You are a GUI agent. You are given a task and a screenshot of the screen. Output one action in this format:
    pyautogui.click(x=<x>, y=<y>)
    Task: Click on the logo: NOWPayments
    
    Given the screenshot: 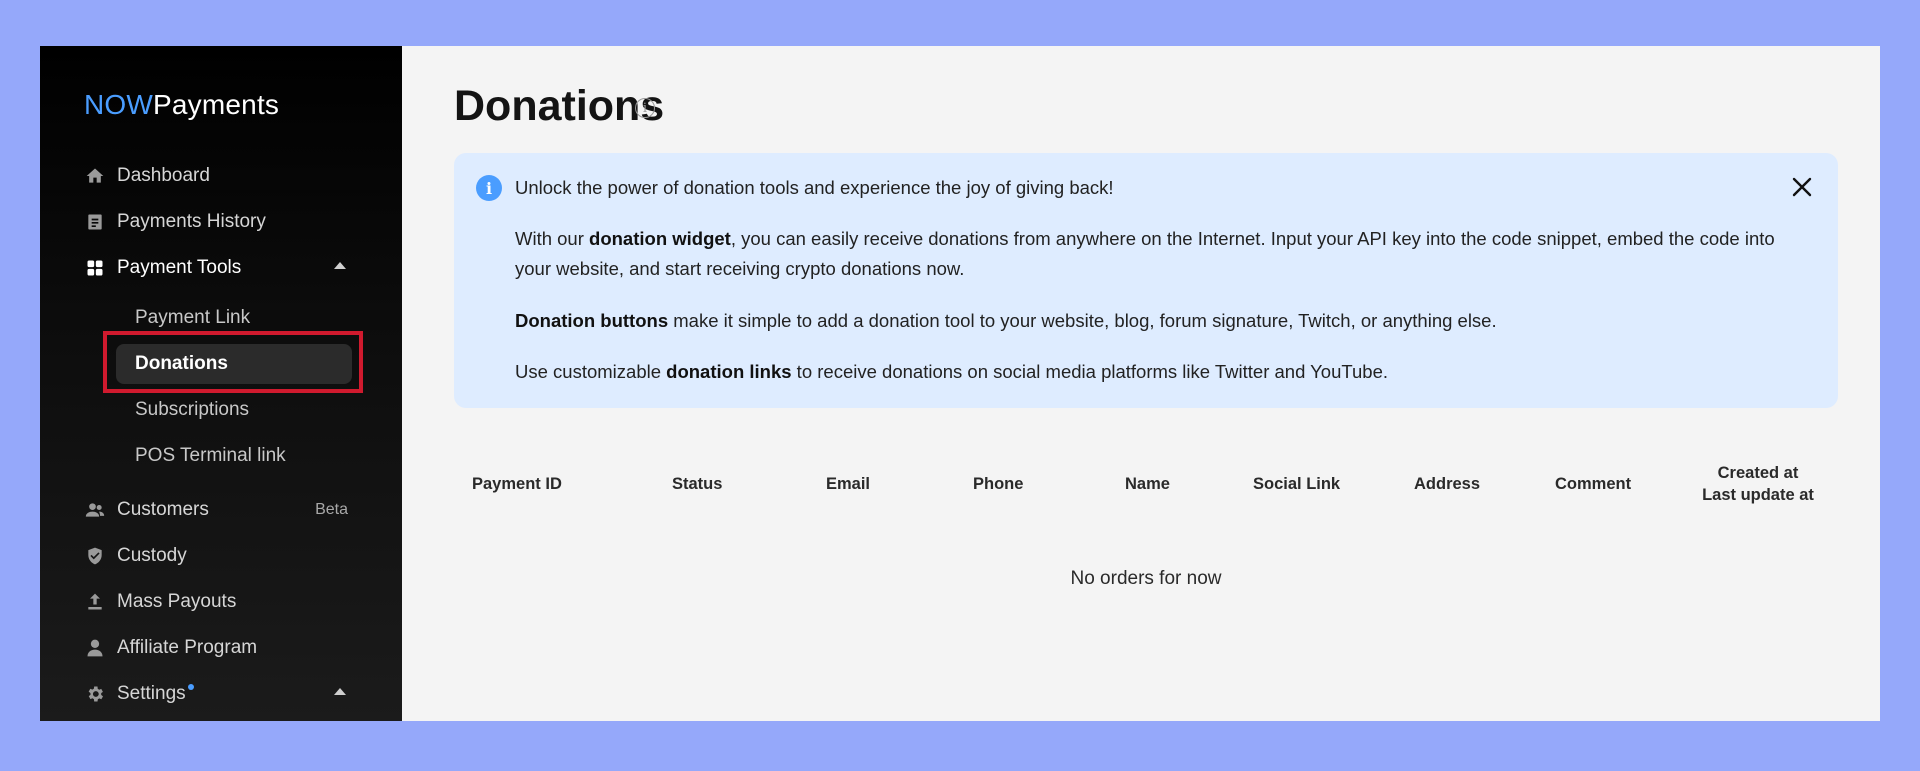 What is the action you would take?
    pyautogui.click(x=181, y=105)
    